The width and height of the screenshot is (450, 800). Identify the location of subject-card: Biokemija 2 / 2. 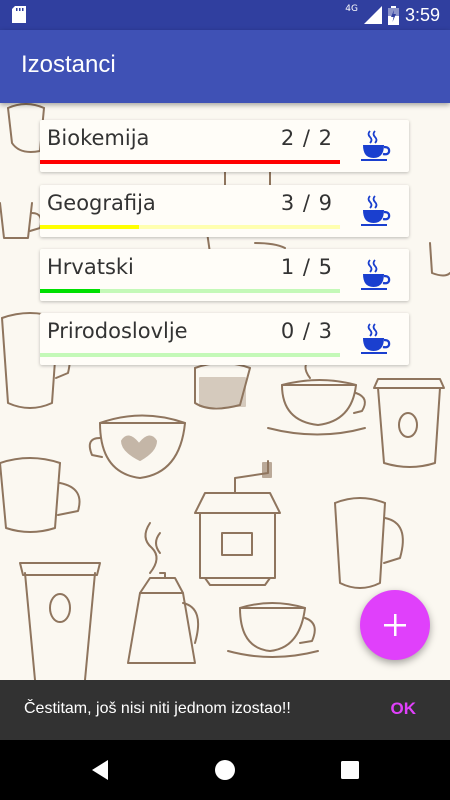
(224, 146).